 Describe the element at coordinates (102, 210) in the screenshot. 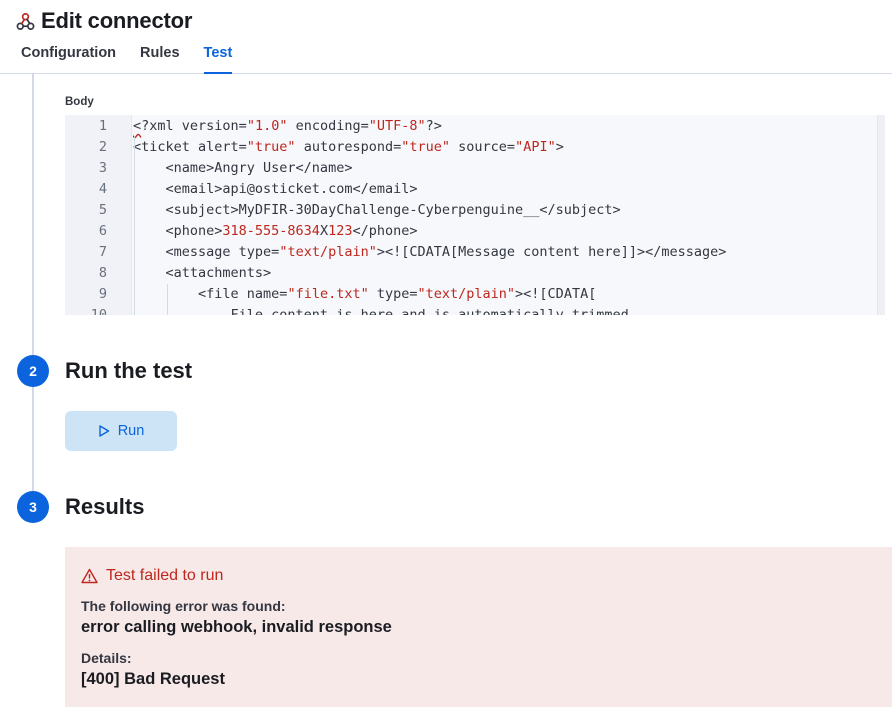

I see `line-number: 5` at that location.